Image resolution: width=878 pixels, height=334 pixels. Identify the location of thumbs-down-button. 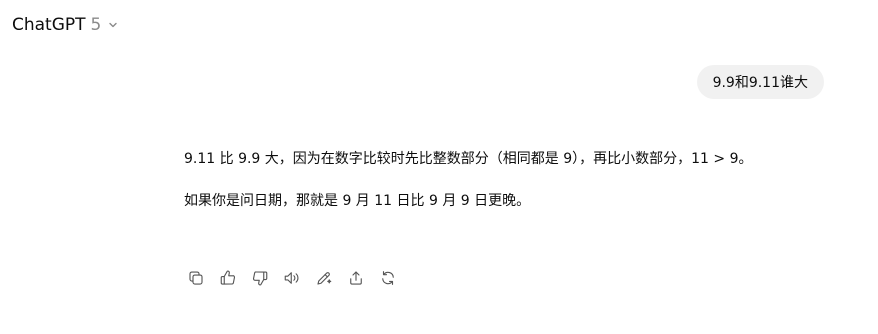
(260, 278).